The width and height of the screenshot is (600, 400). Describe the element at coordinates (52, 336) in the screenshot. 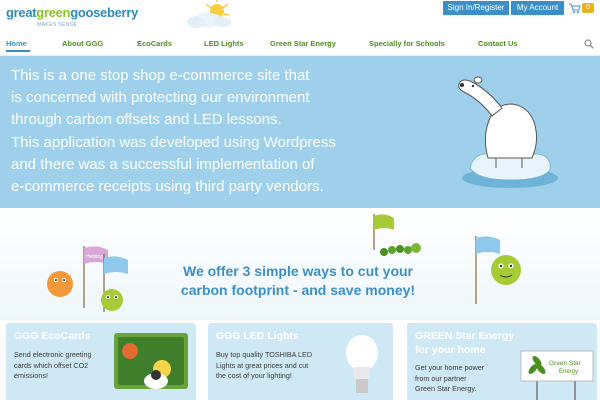

I see `card-title: GGG EcoCards` at that location.